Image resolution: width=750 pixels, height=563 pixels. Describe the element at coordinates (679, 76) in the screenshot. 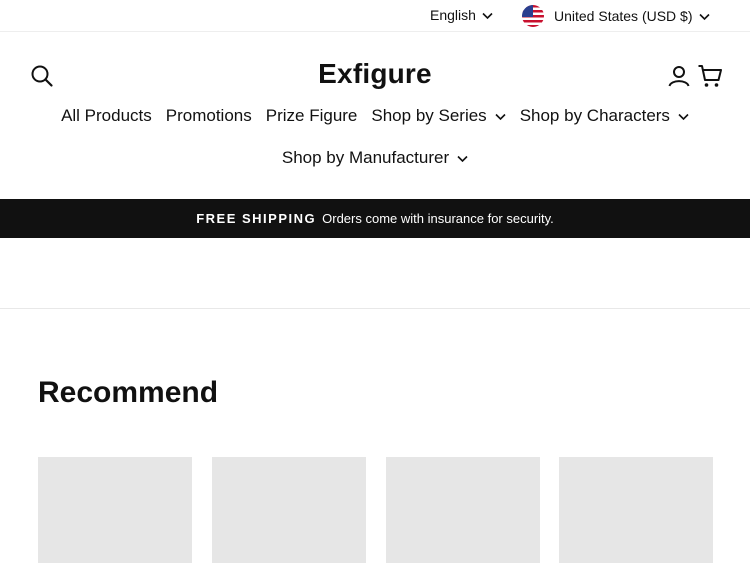

I see `account-icon` at that location.